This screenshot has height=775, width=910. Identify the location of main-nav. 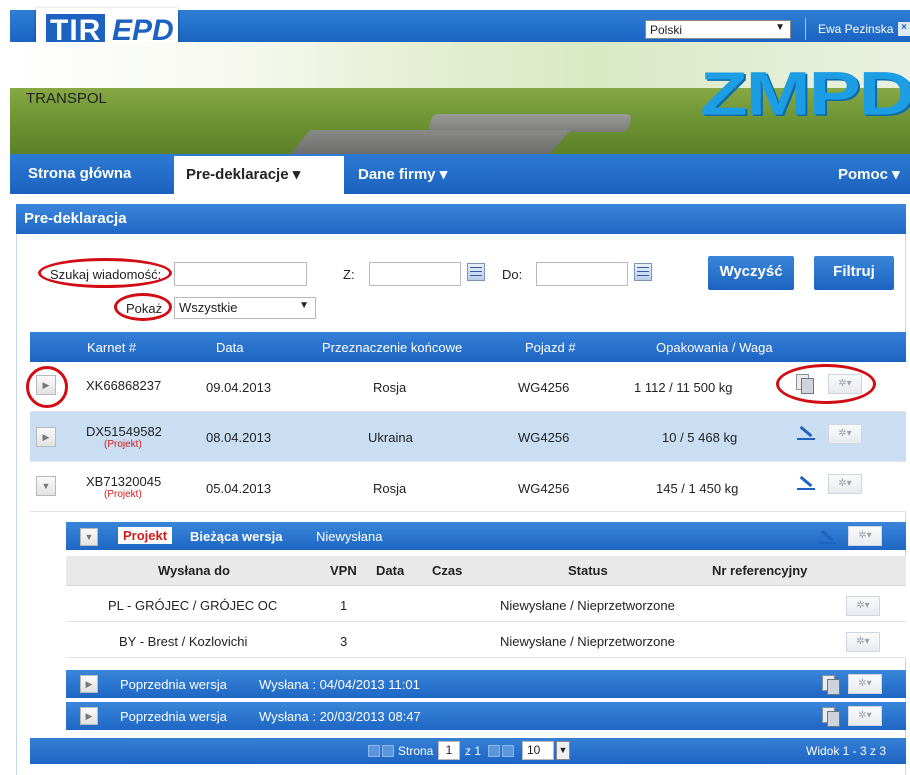
(460, 174).